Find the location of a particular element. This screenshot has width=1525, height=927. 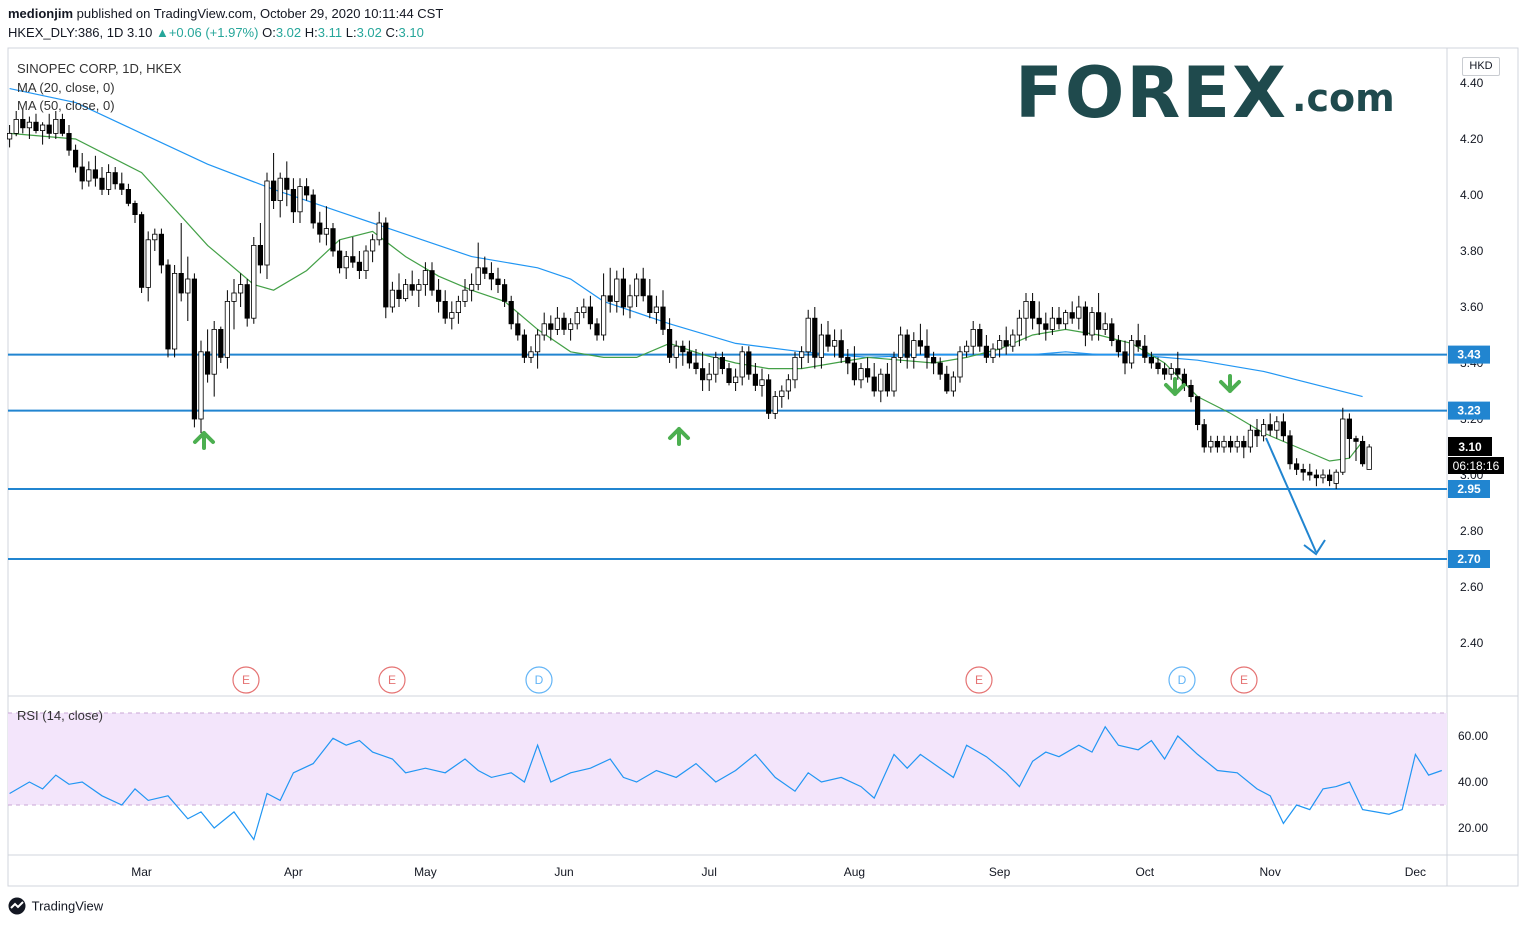

price-tick-label: 4.40 is located at coordinates (1472, 83).